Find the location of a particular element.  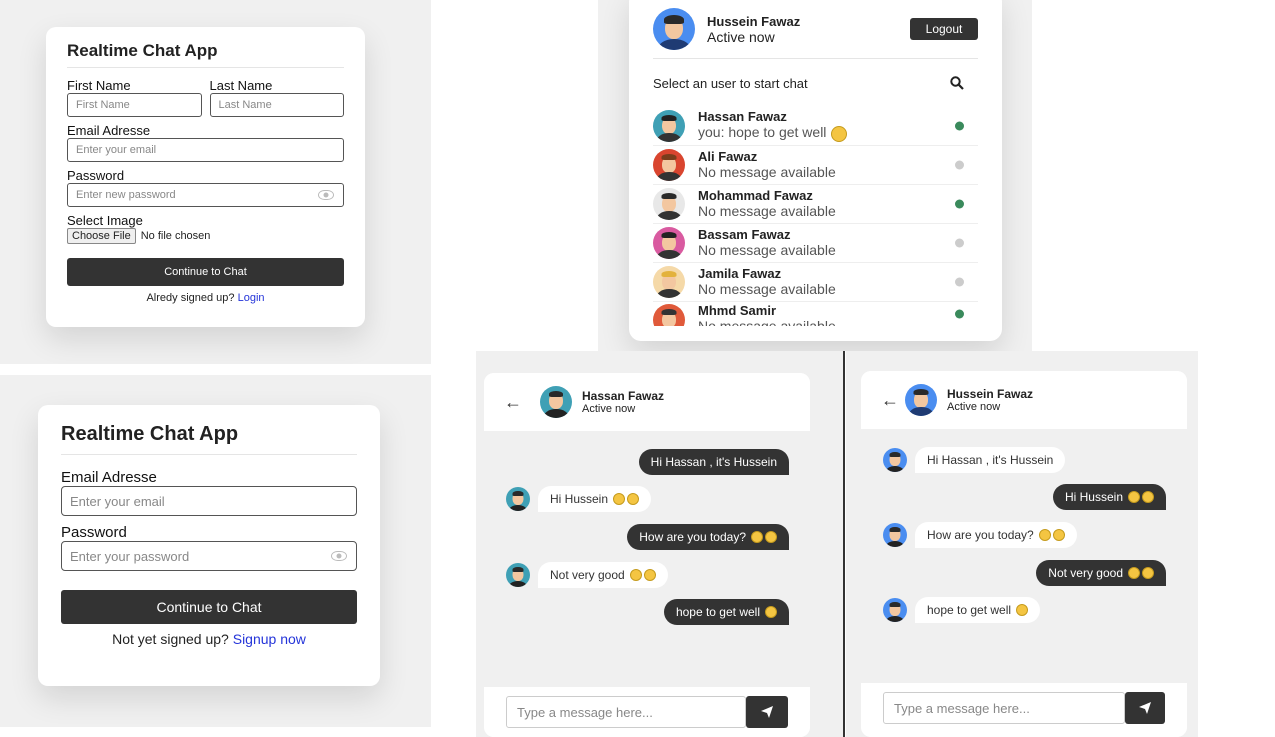

contact-name: Hussein Fawaz is located at coordinates (990, 394).